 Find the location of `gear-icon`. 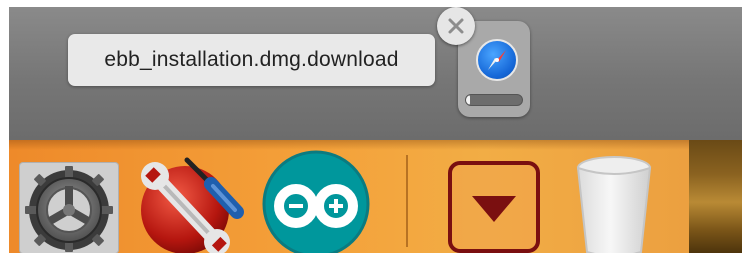

gear-icon is located at coordinates (69, 209).